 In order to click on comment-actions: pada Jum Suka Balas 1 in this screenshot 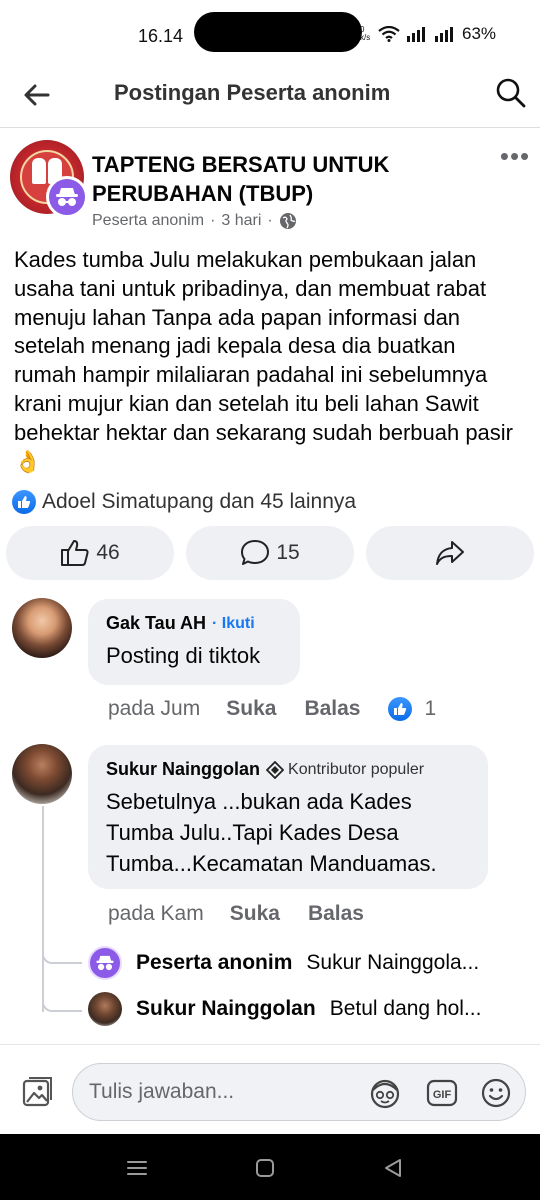, I will do `click(272, 709)`.